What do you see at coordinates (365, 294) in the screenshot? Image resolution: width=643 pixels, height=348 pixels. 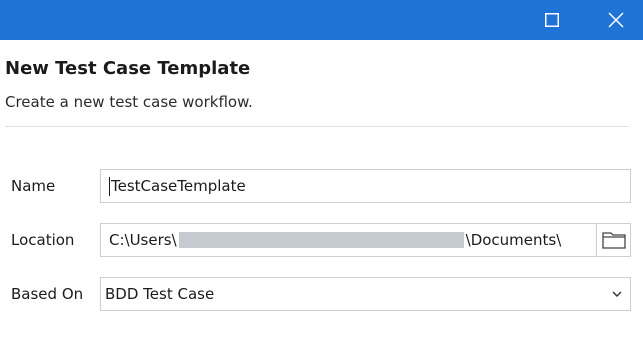 I see `based-on-select: BDD Test Case` at bounding box center [365, 294].